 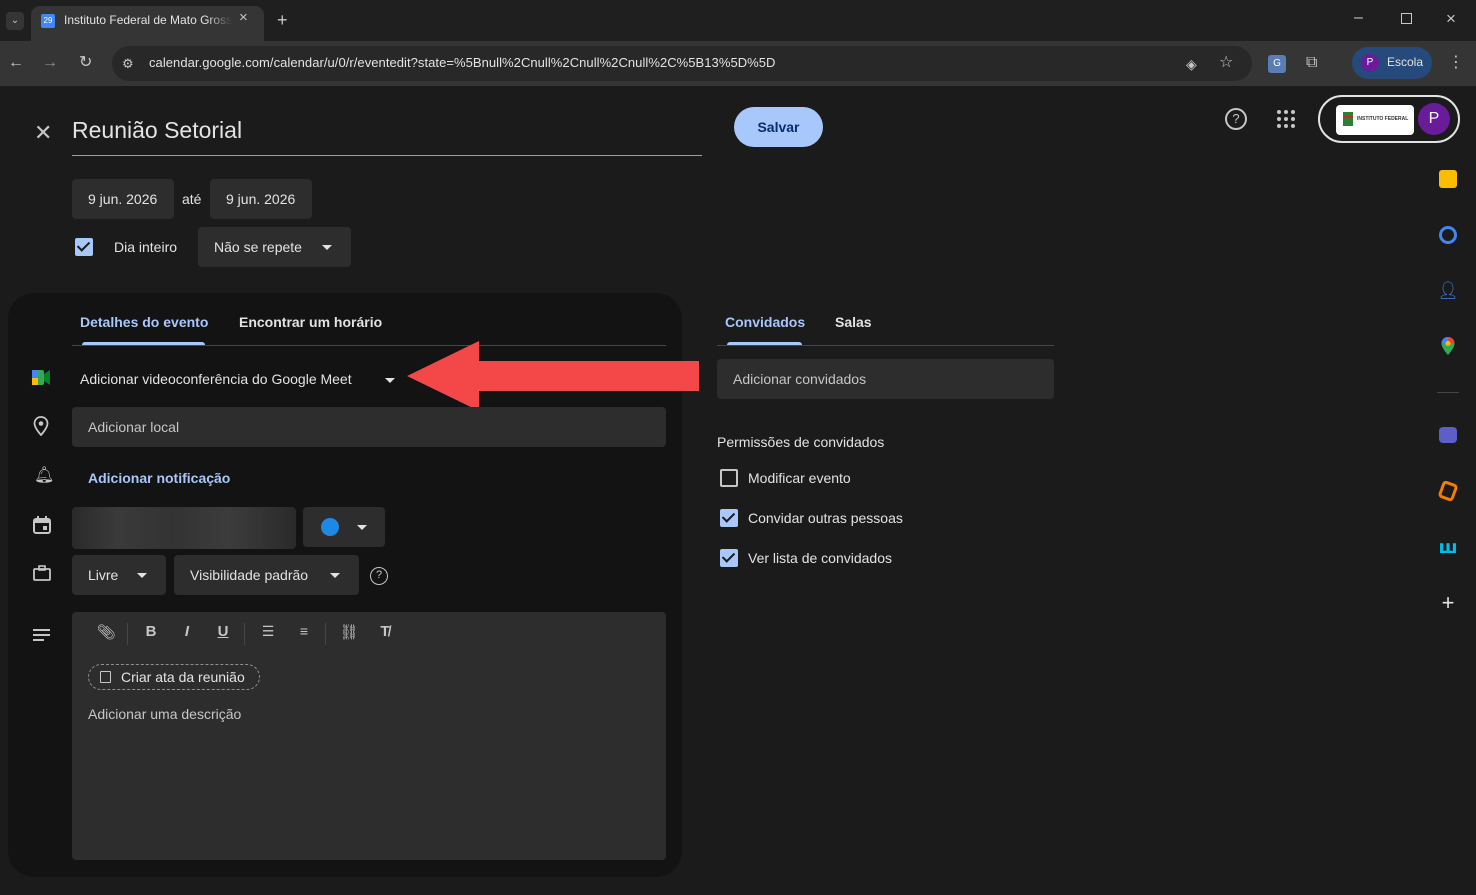 What do you see at coordinates (1456, 63) in the screenshot?
I see `more-menu-icon: ⋮` at bounding box center [1456, 63].